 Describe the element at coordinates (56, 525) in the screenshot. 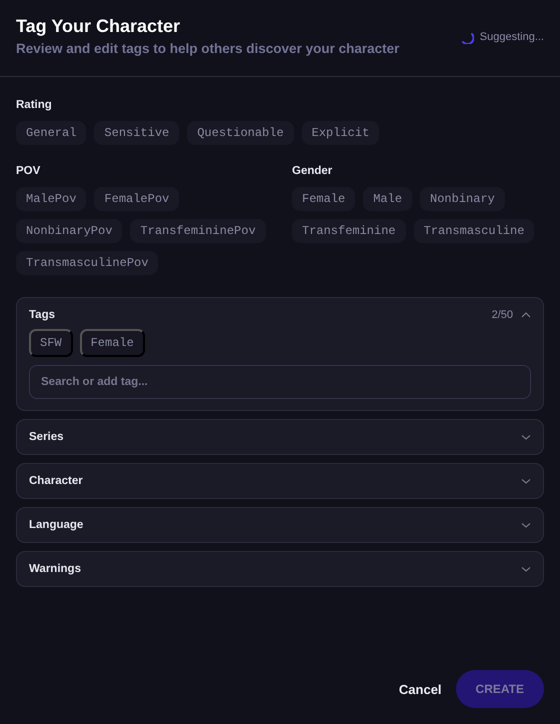

I see `section-title: Language` at that location.